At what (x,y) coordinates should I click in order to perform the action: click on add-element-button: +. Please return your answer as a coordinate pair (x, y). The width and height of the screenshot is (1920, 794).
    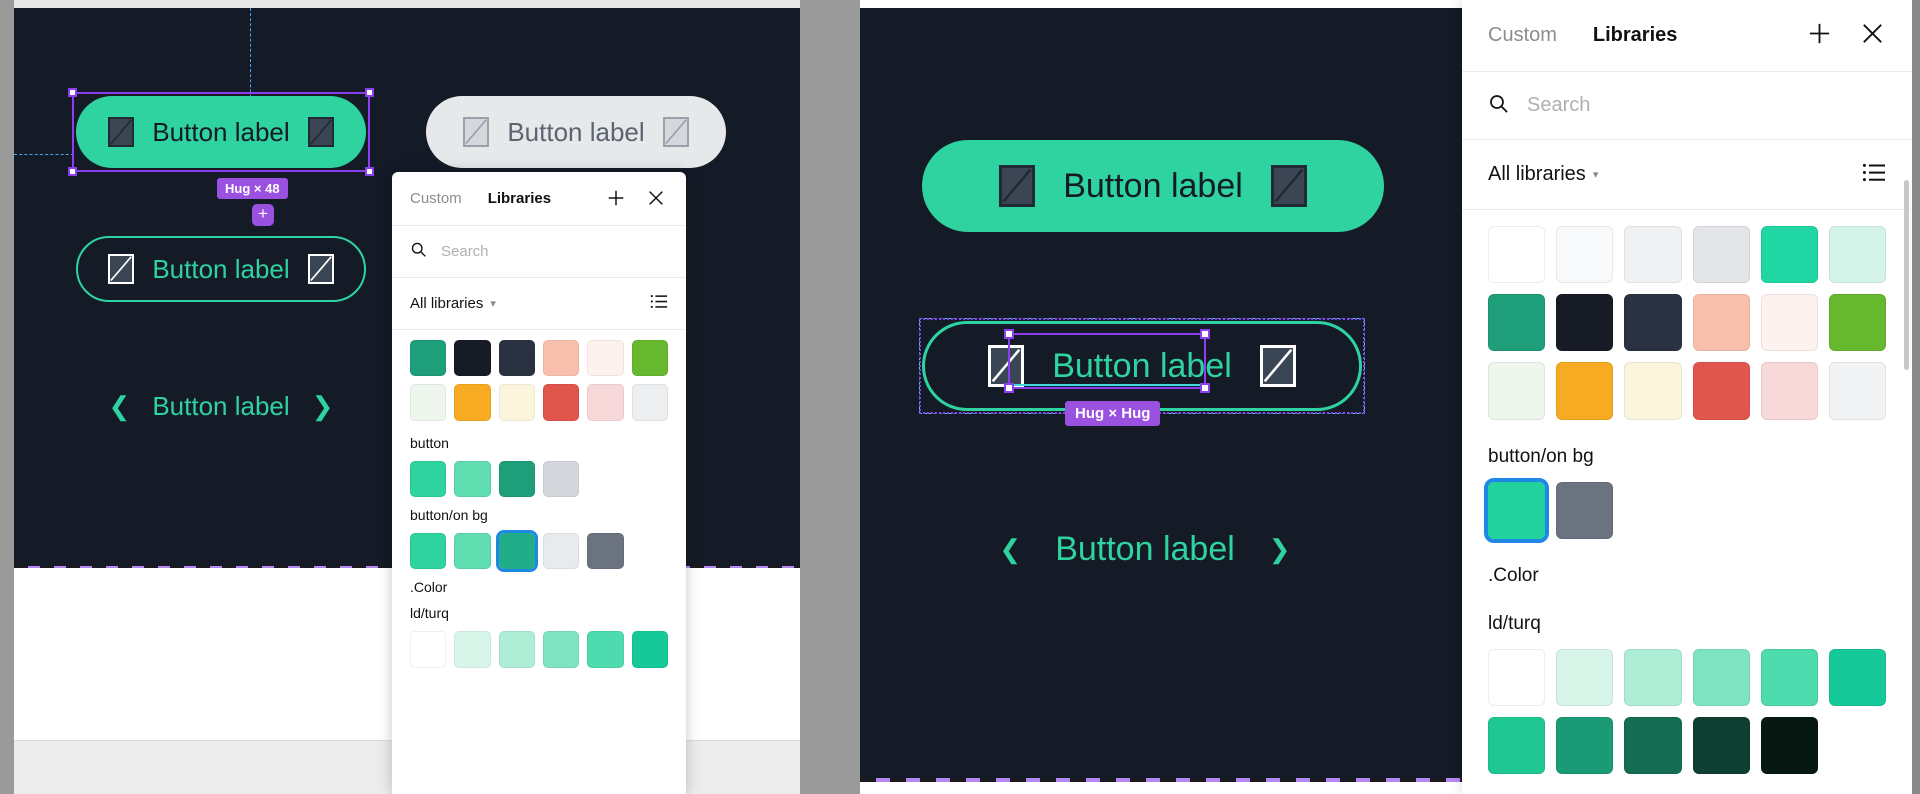
    Looking at the image, I should click on (263, 215).